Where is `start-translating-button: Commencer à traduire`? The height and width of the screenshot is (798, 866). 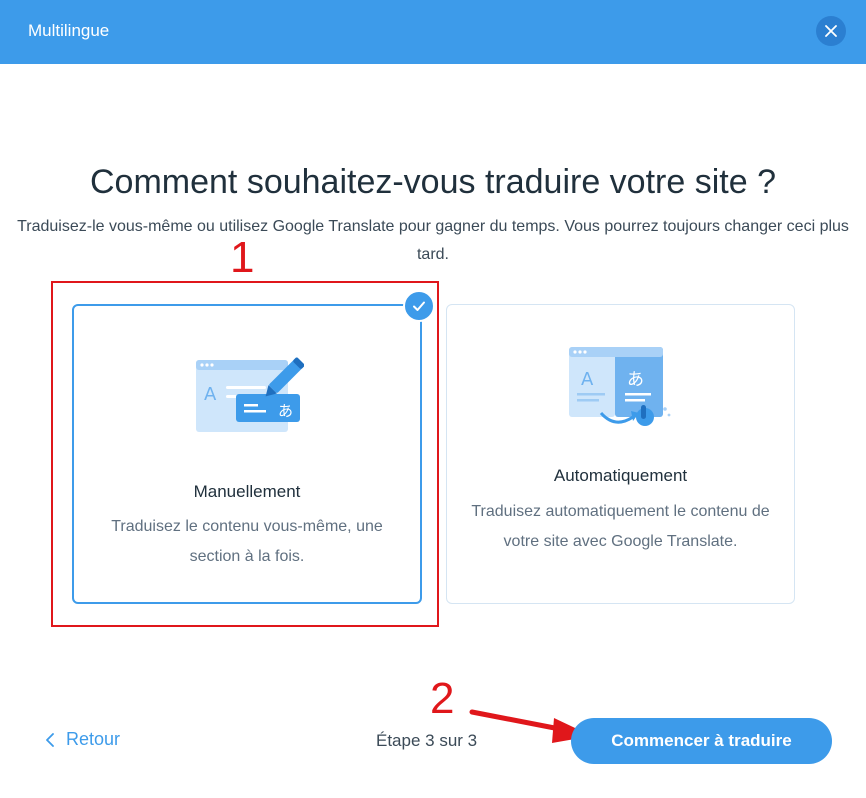
start-translating-button: Commencer à traduire is located at coordinates (701, 741).